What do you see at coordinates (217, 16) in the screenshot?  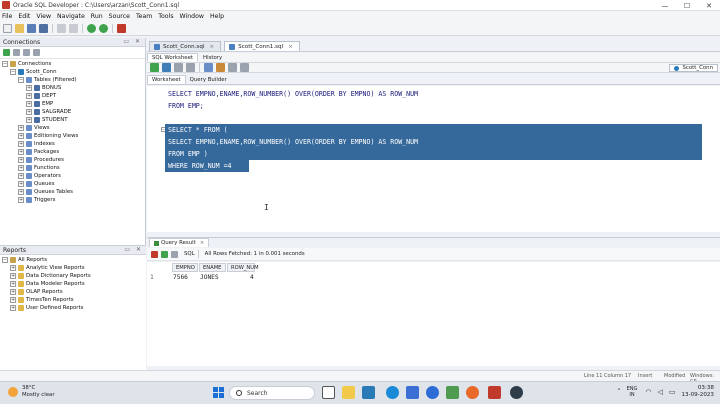 I see `menu-help: Help` at bounding box center [217, 16].